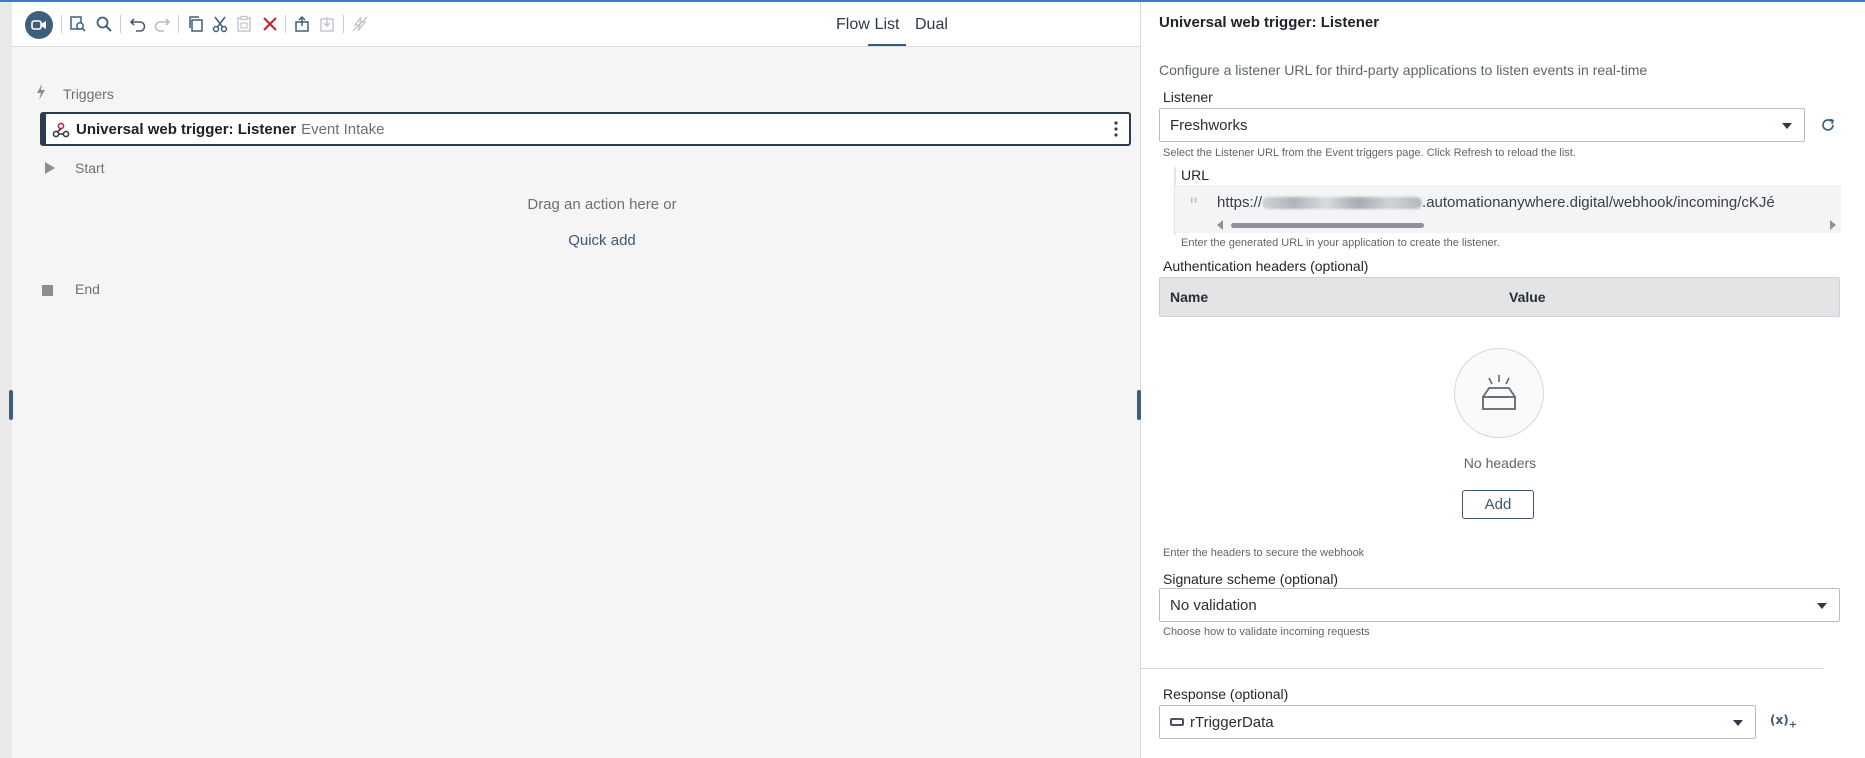 The image size is (1865, 758). I want to click on empty-inbox-illustration, so click(1499, 393).